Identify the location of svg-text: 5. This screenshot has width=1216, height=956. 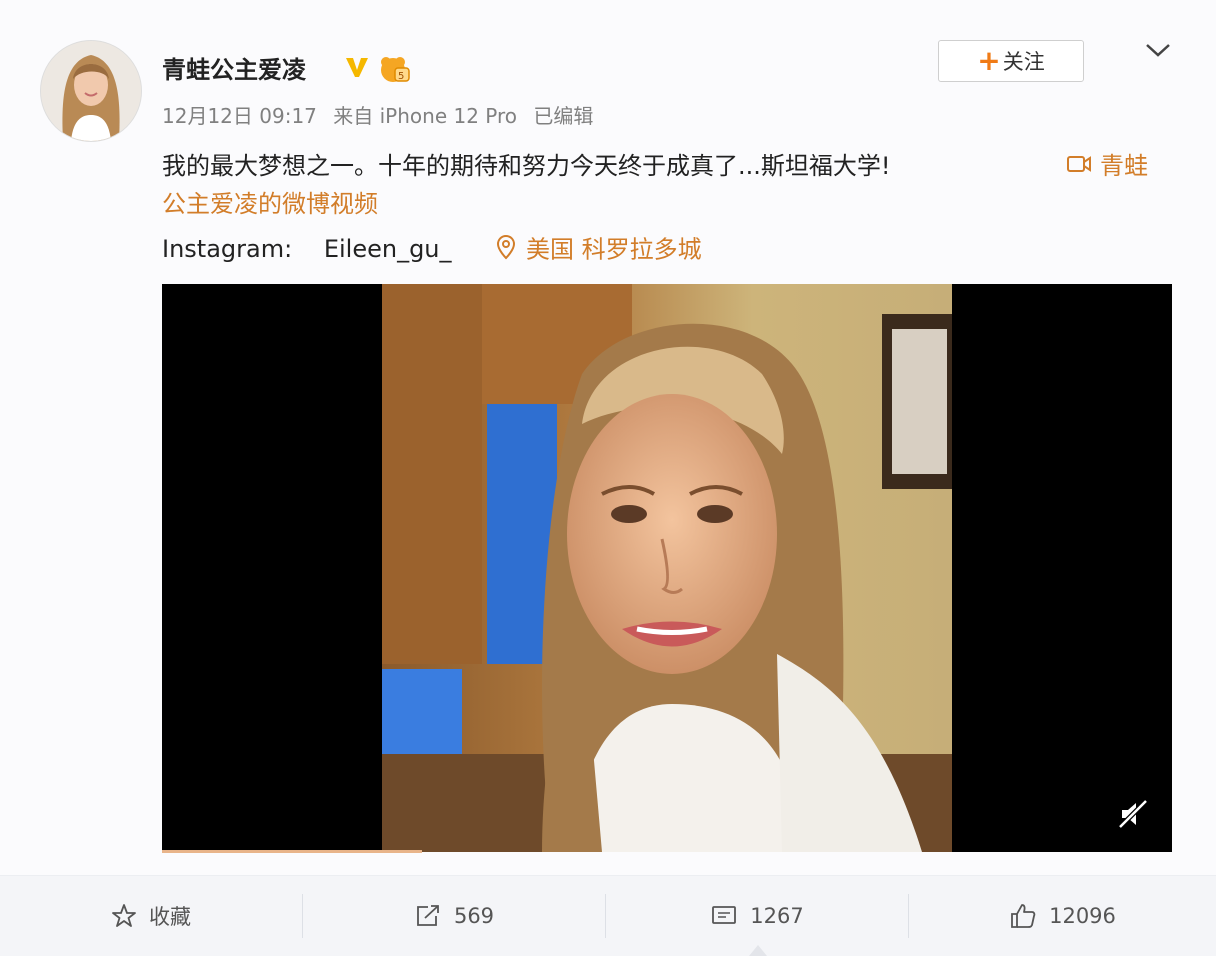
(401, 76).